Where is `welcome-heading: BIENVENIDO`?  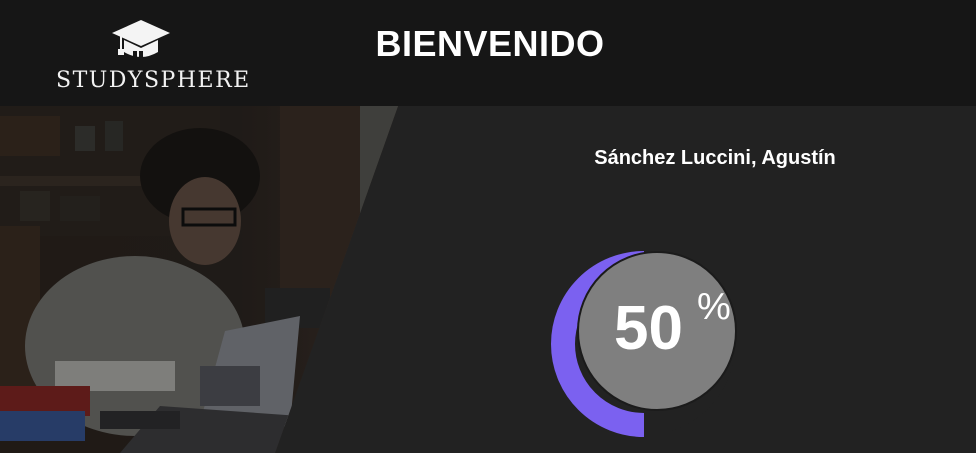
welcome-heading: BIENVENIDO is located at coordinates (488, 44).